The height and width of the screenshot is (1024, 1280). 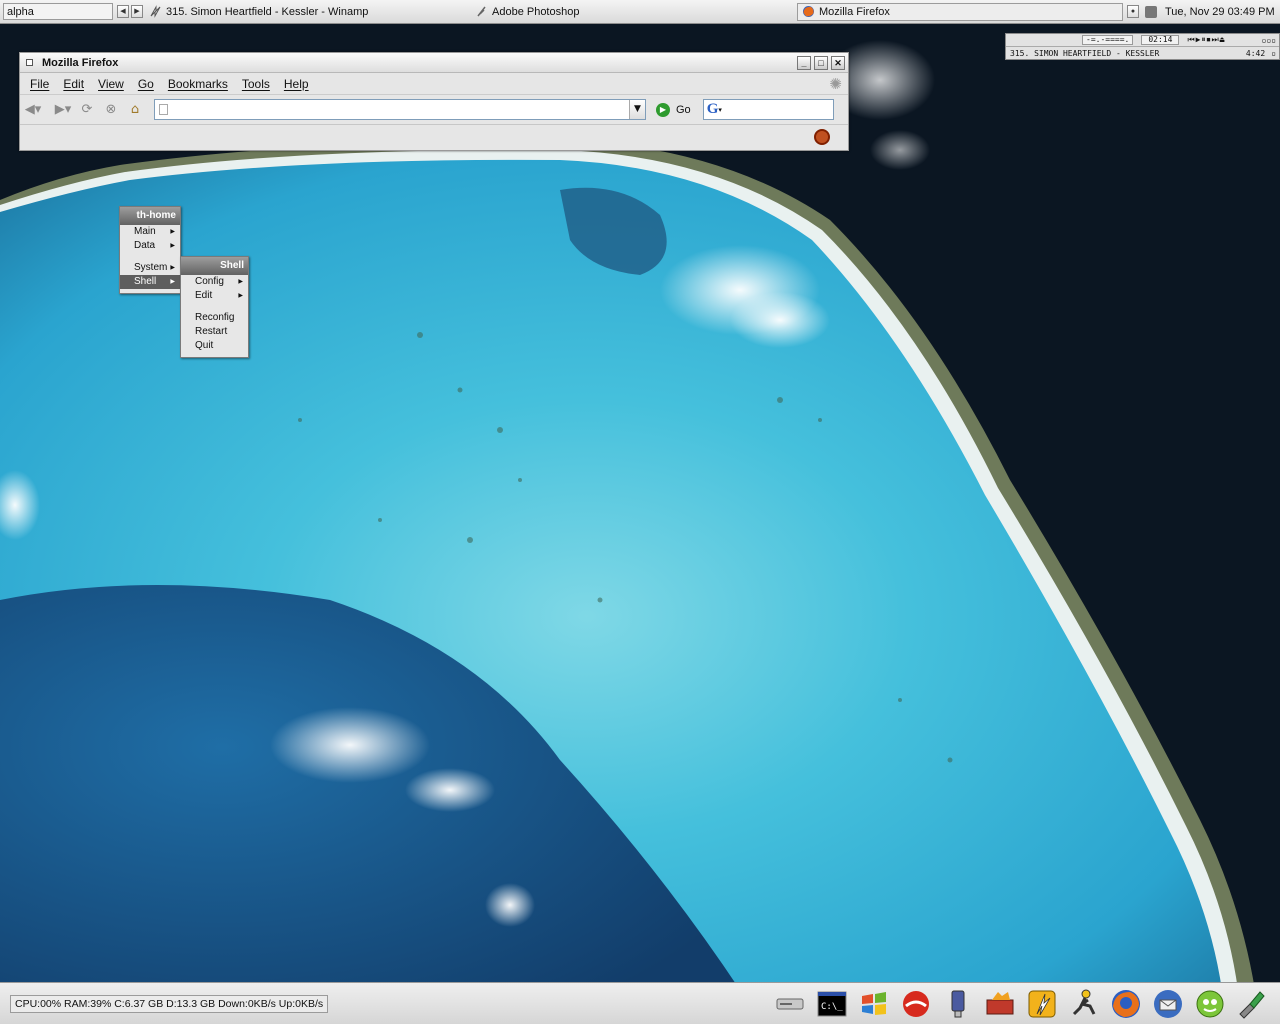 I want to click on workspace-name: alpha, so click(x=58, y=11).